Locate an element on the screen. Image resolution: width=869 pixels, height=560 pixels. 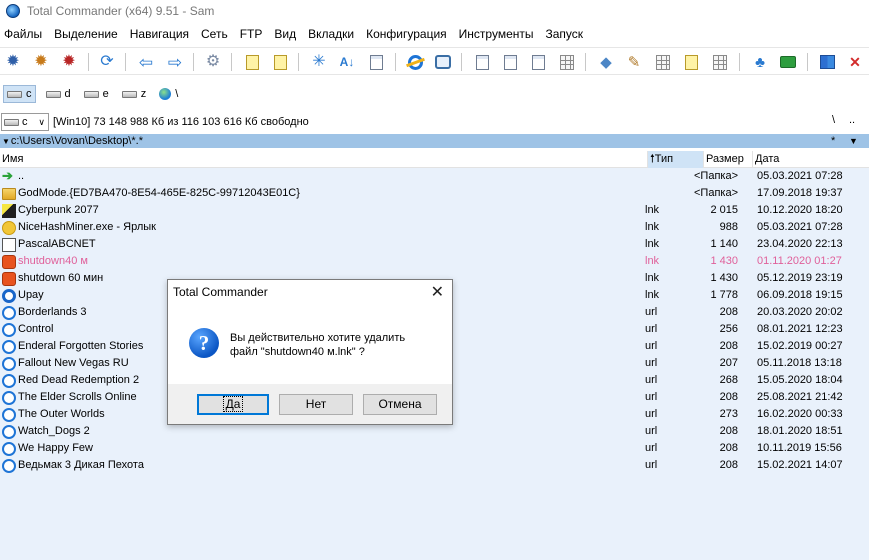
notes-icon is located at coordinates (691, 62).